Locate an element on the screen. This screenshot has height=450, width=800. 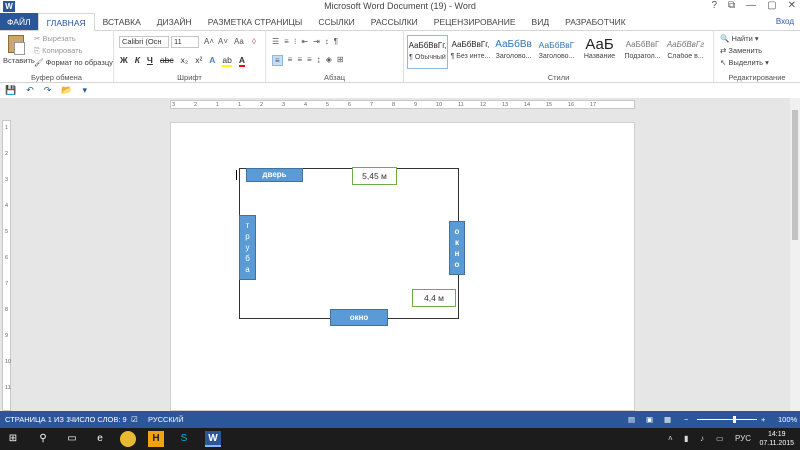
show-marks-icon: ¶ is located at coordinates (336, 41).